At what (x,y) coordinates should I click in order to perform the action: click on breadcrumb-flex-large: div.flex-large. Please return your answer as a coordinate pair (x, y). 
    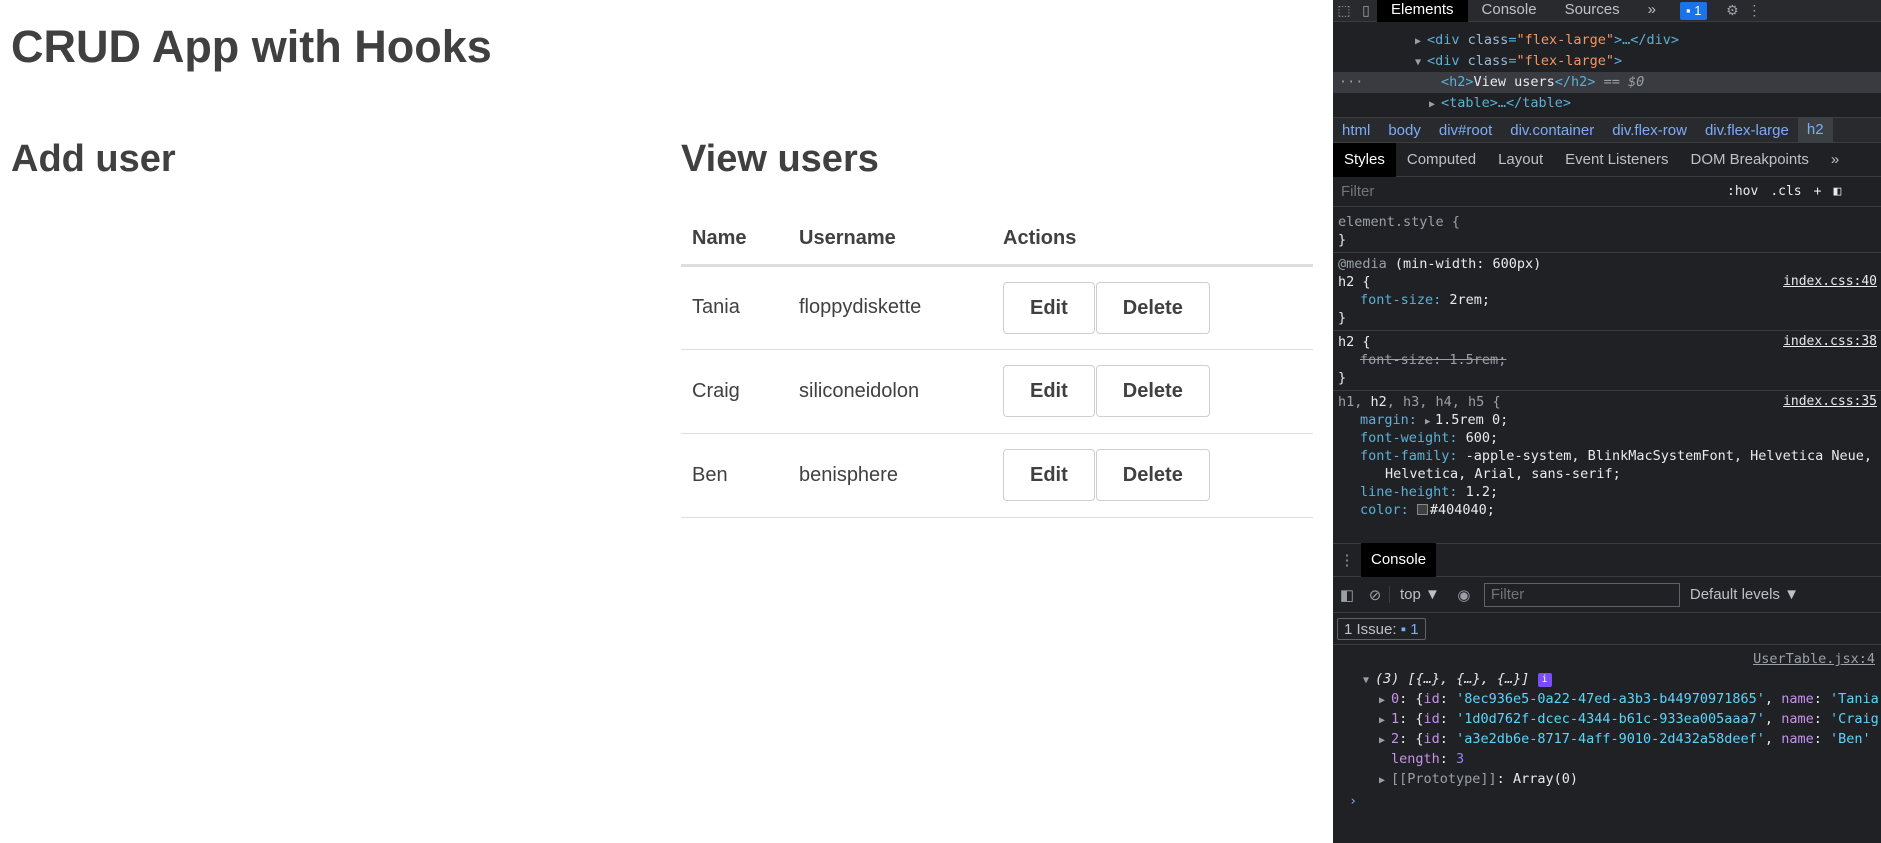
    Looking at the image, I should click on (1747, 130).